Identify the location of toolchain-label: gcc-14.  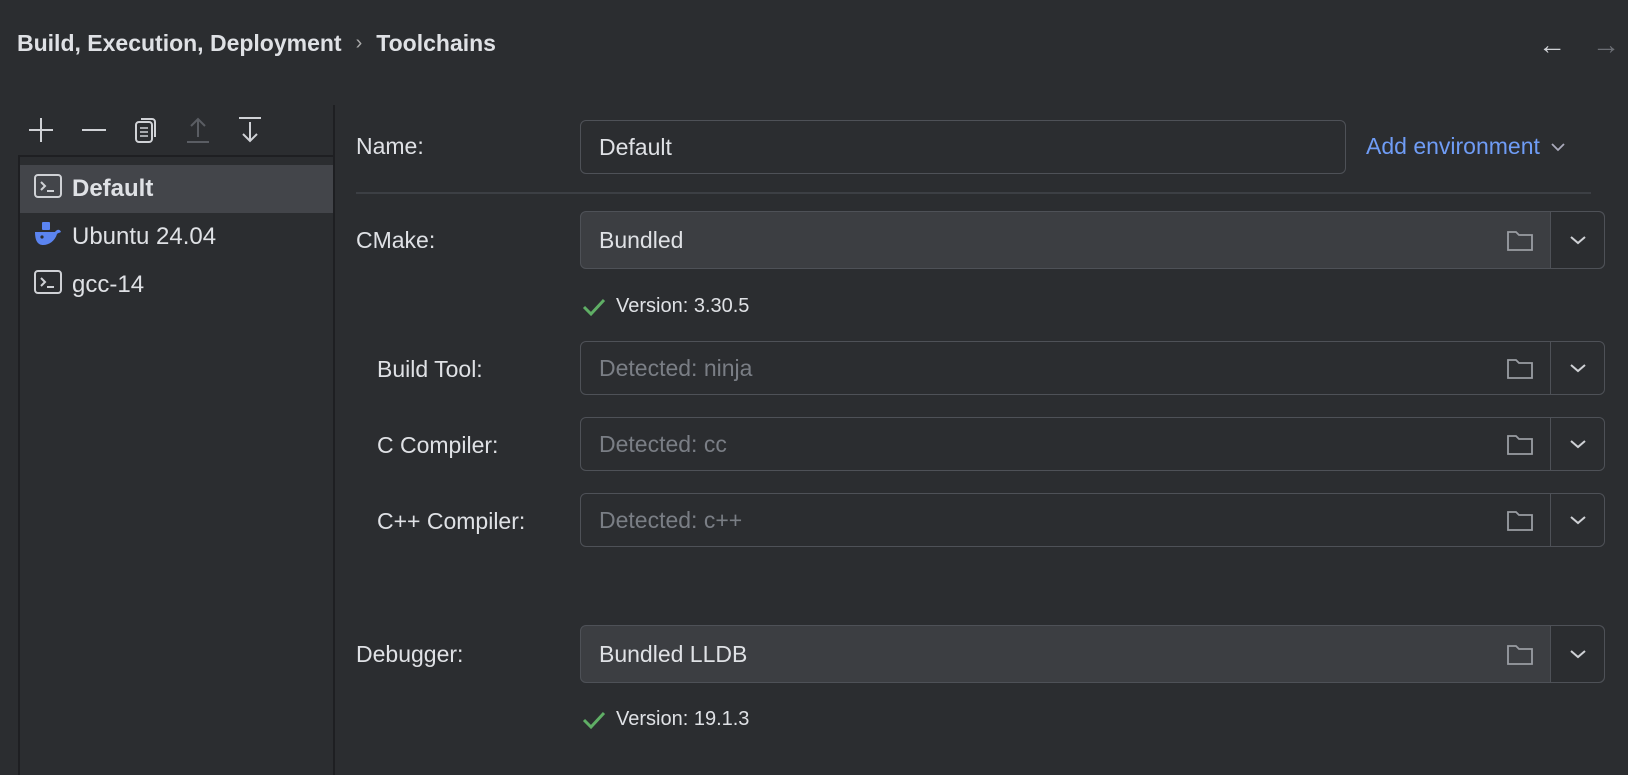
(108, 284).